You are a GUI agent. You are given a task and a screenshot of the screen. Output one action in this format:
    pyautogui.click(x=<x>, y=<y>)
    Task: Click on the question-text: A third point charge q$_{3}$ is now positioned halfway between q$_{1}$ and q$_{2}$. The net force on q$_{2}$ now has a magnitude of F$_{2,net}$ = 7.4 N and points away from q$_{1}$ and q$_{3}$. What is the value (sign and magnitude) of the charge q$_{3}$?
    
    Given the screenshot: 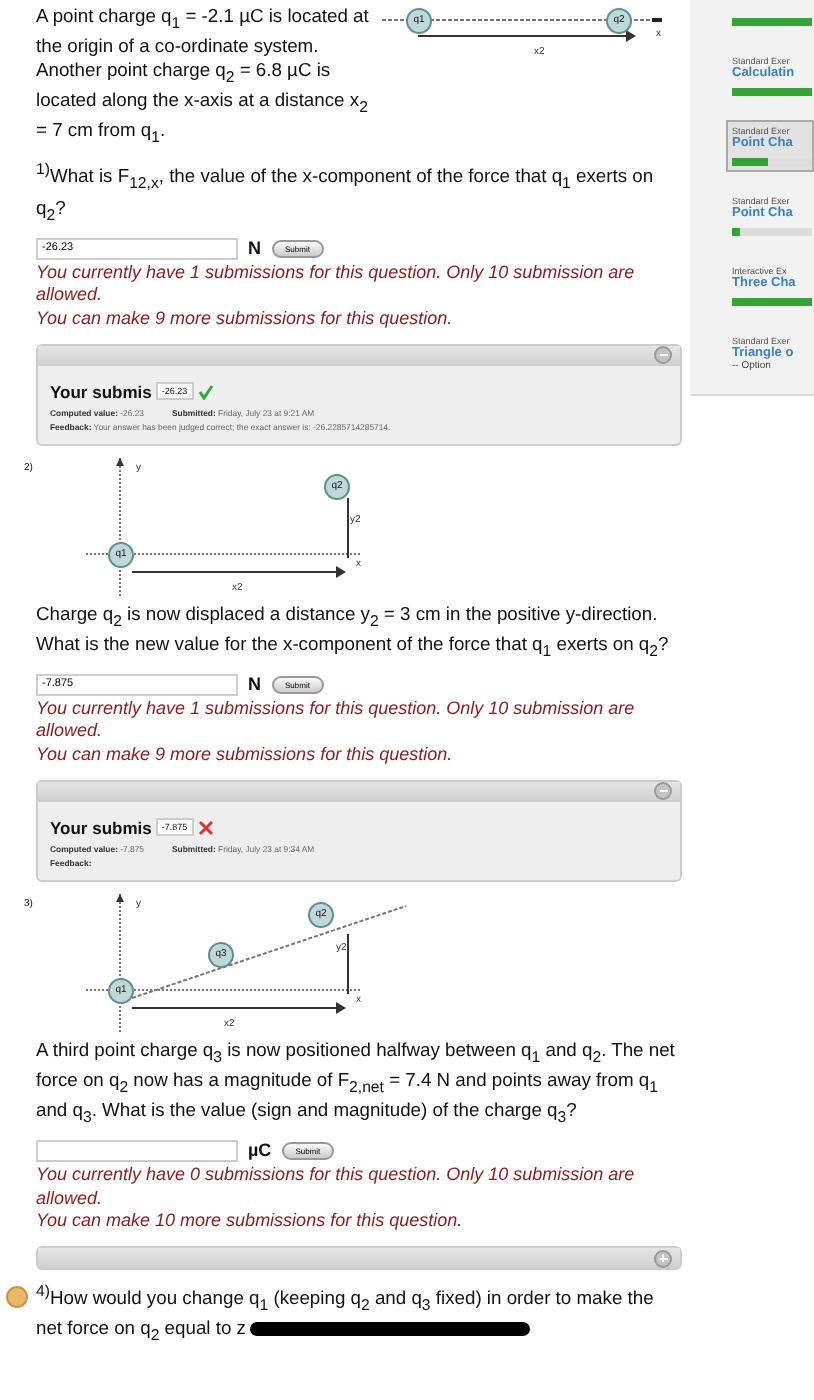 What is the action you would take?
    pyautogui.click(x=356, y=1082)
    